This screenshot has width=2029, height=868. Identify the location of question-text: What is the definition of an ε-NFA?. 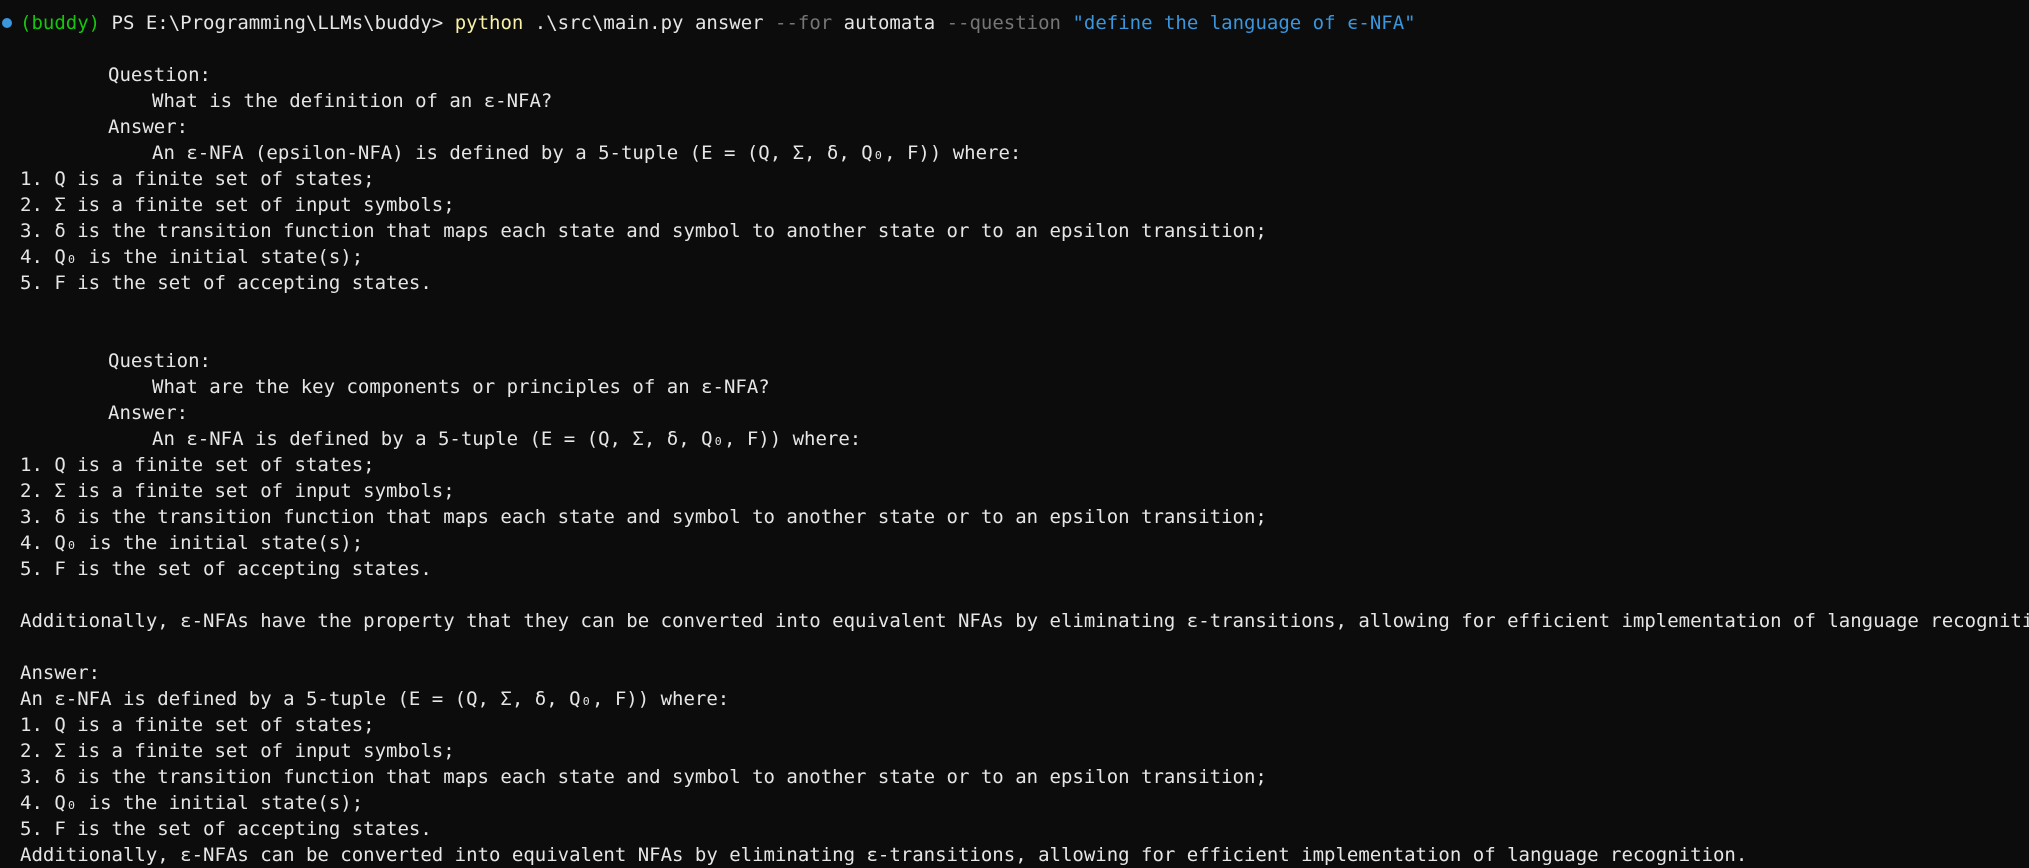
(352, 101).